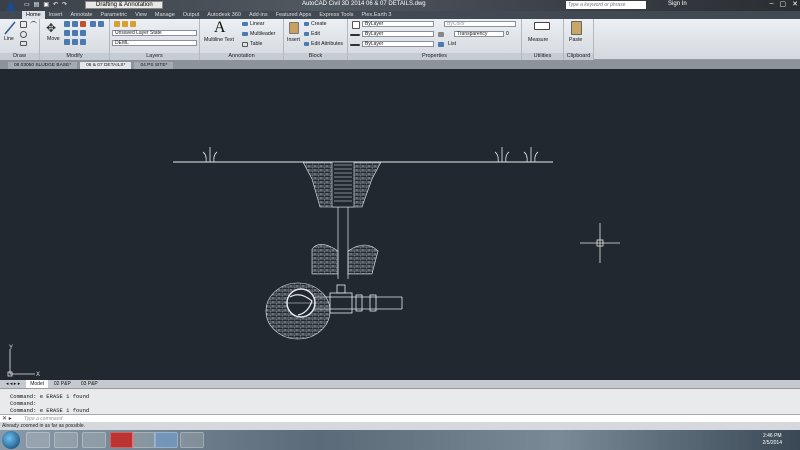 The width and height of the screenshot is (800, 450). What do you see at coordinates (192, 440) in the screenshot?
I see `window-task-icon` at bounding box center [192, 440].